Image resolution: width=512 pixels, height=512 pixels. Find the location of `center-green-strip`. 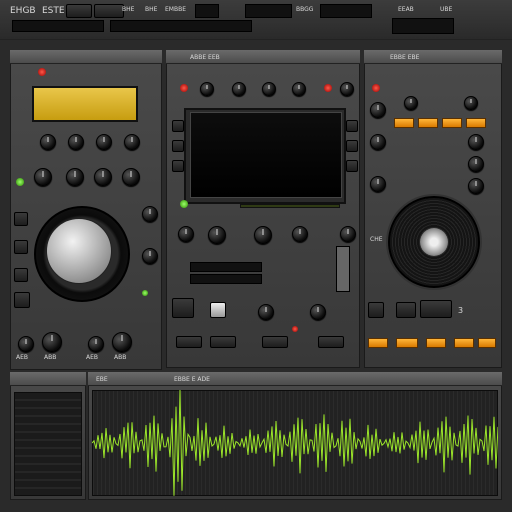

center-green-strip is located at coordinates (290, 206).